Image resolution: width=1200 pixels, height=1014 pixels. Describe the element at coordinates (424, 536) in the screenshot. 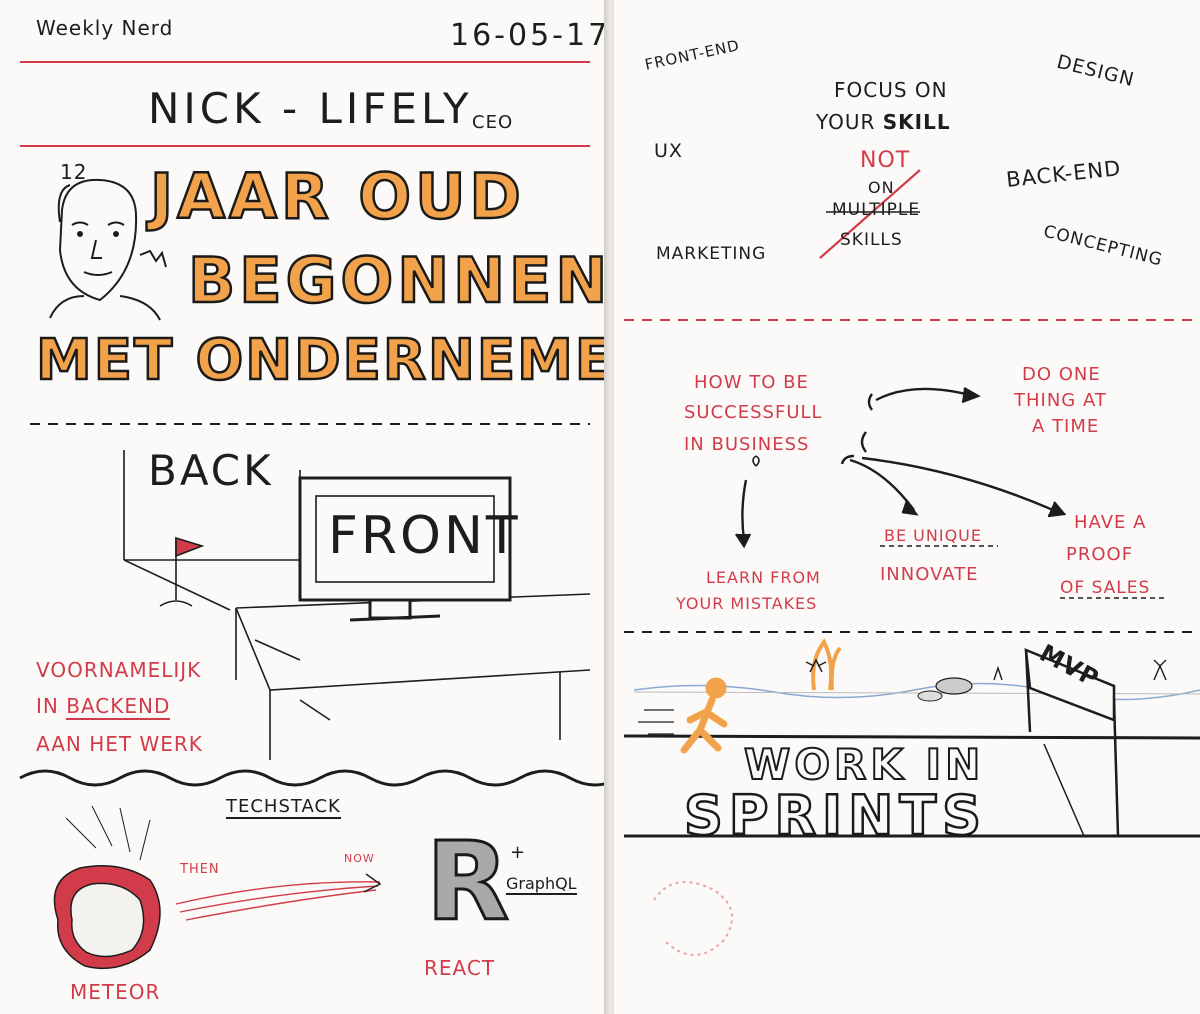

I see `front-label: FRONT` at that location.